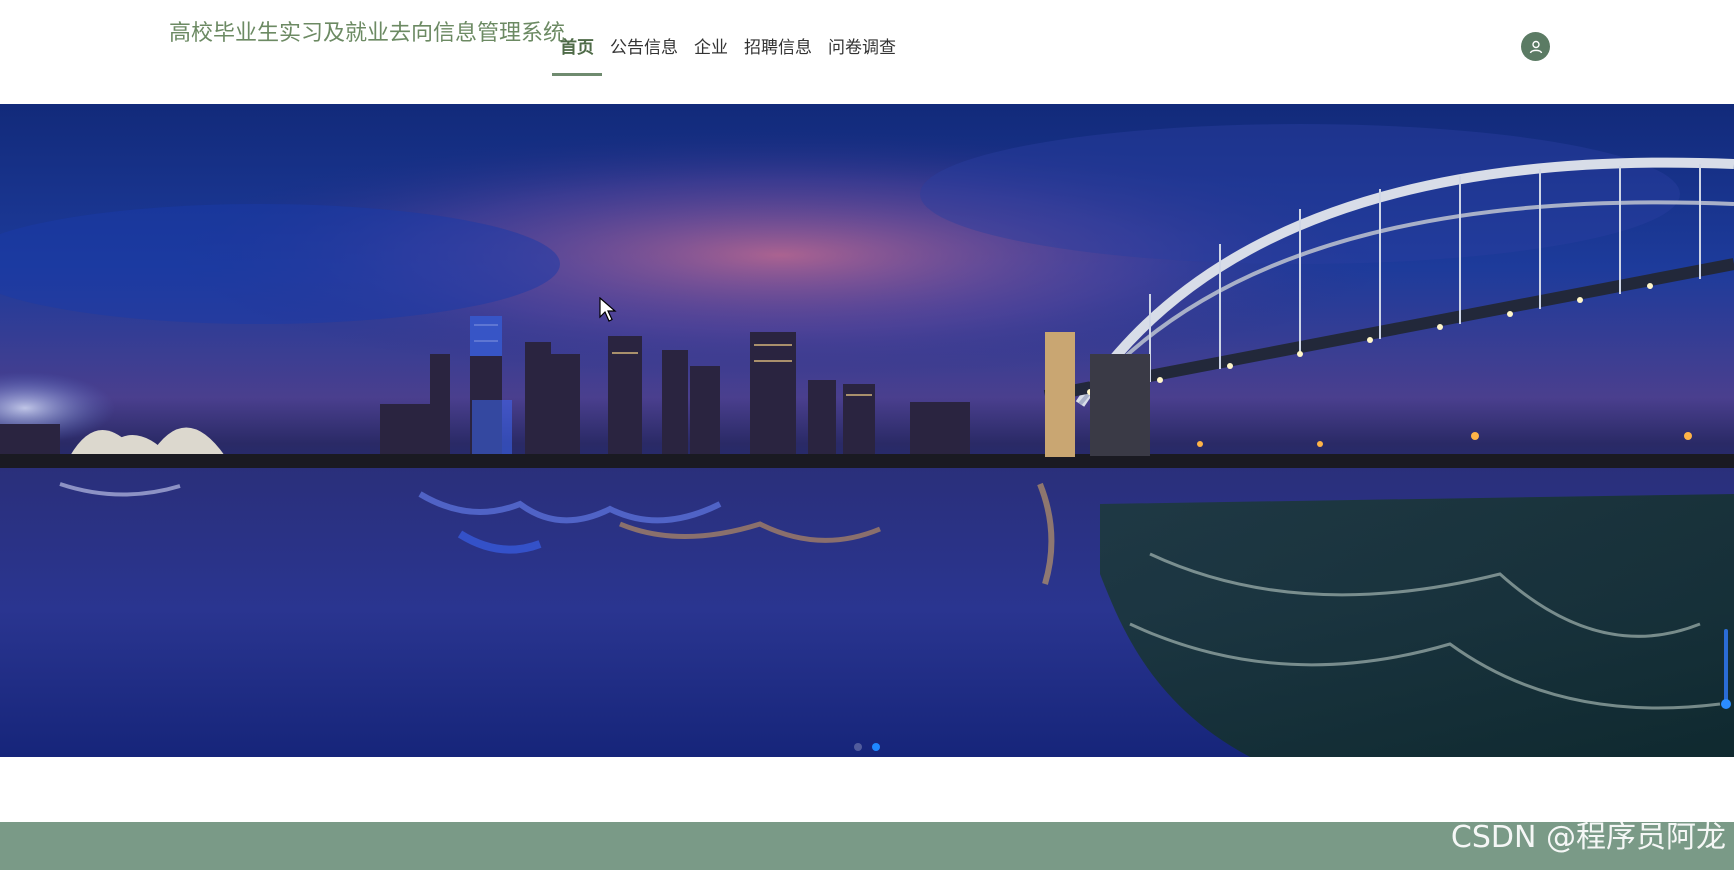 This screenshot has height=870, width=1734. I want to click on watermark-text: CSDN @程序员阿龙, so click(1588, 837).